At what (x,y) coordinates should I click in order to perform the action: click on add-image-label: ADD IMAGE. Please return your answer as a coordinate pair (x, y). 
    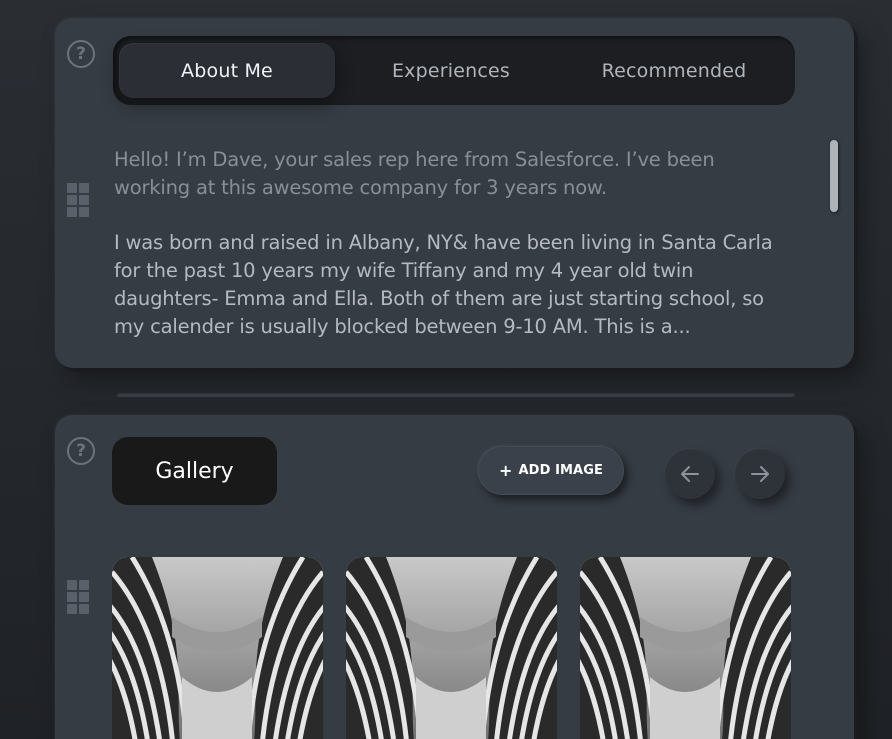
    Looking at the image, I should click on (560, 470).